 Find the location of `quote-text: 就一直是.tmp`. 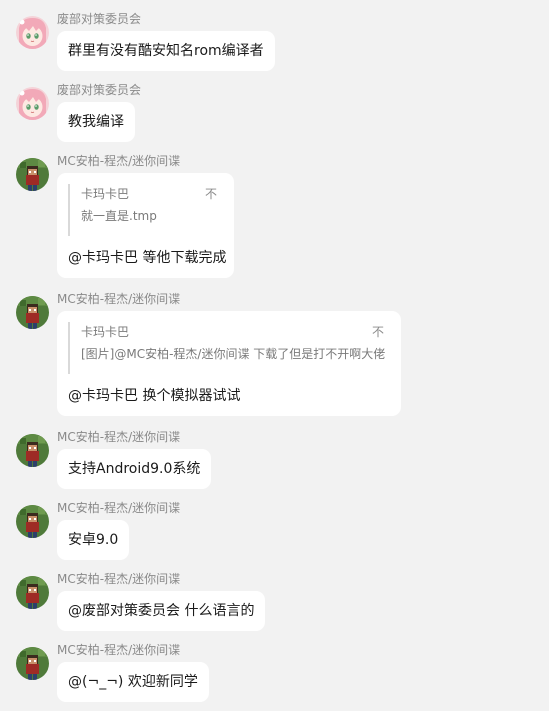

quote-text: 就一直是.tmp is located at coordinates (119, 216).